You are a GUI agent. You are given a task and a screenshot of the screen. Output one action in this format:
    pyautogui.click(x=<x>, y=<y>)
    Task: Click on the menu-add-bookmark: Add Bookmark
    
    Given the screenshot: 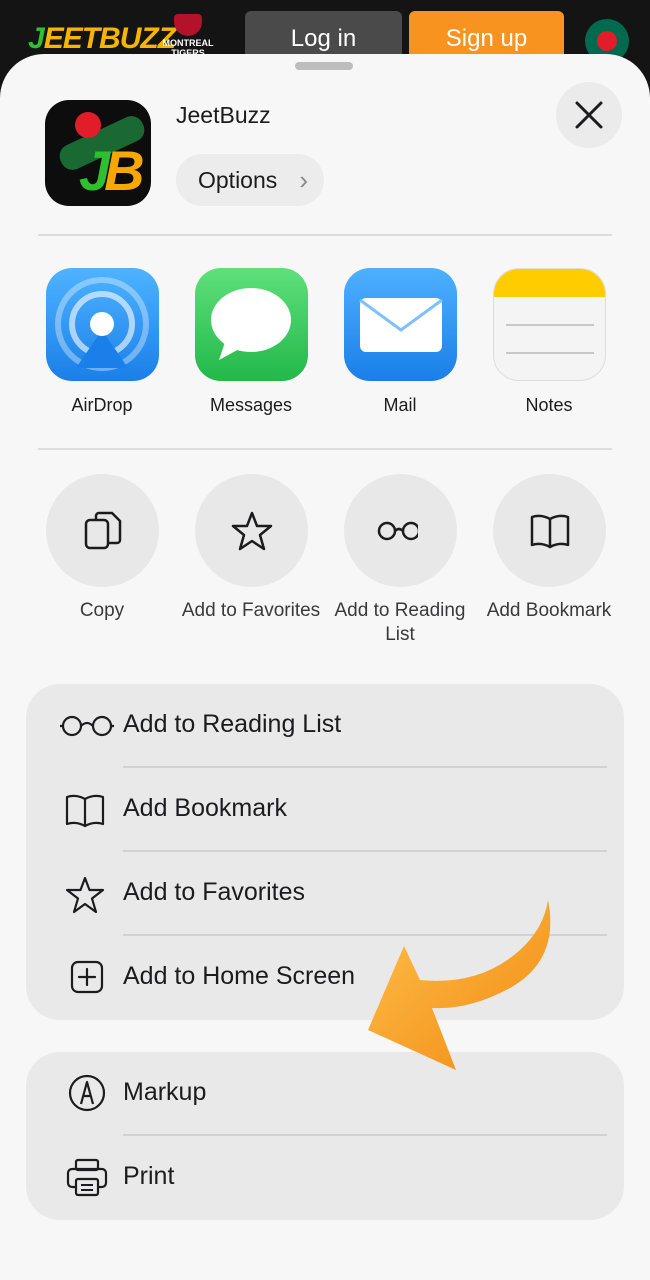 What is the action you would take?
    pyautogui.click(x=325, y=810)
    